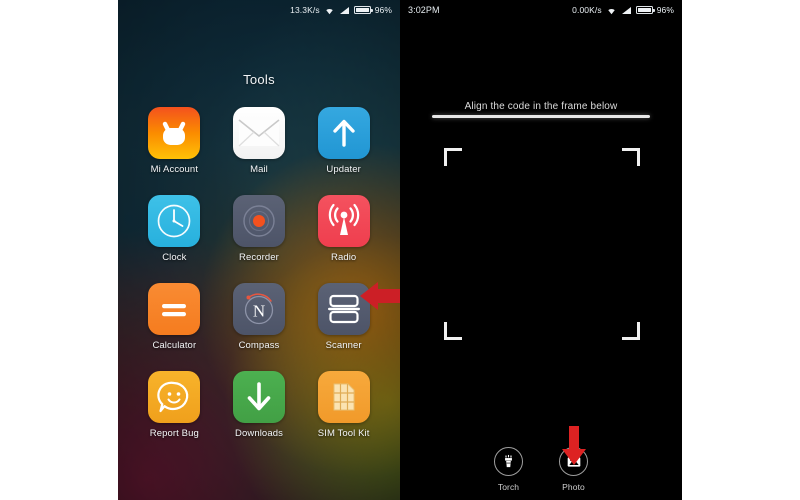 Image resolution: width=800 pixels, height=500 pixels. I want to click on torch-icon, so click(508, 461).